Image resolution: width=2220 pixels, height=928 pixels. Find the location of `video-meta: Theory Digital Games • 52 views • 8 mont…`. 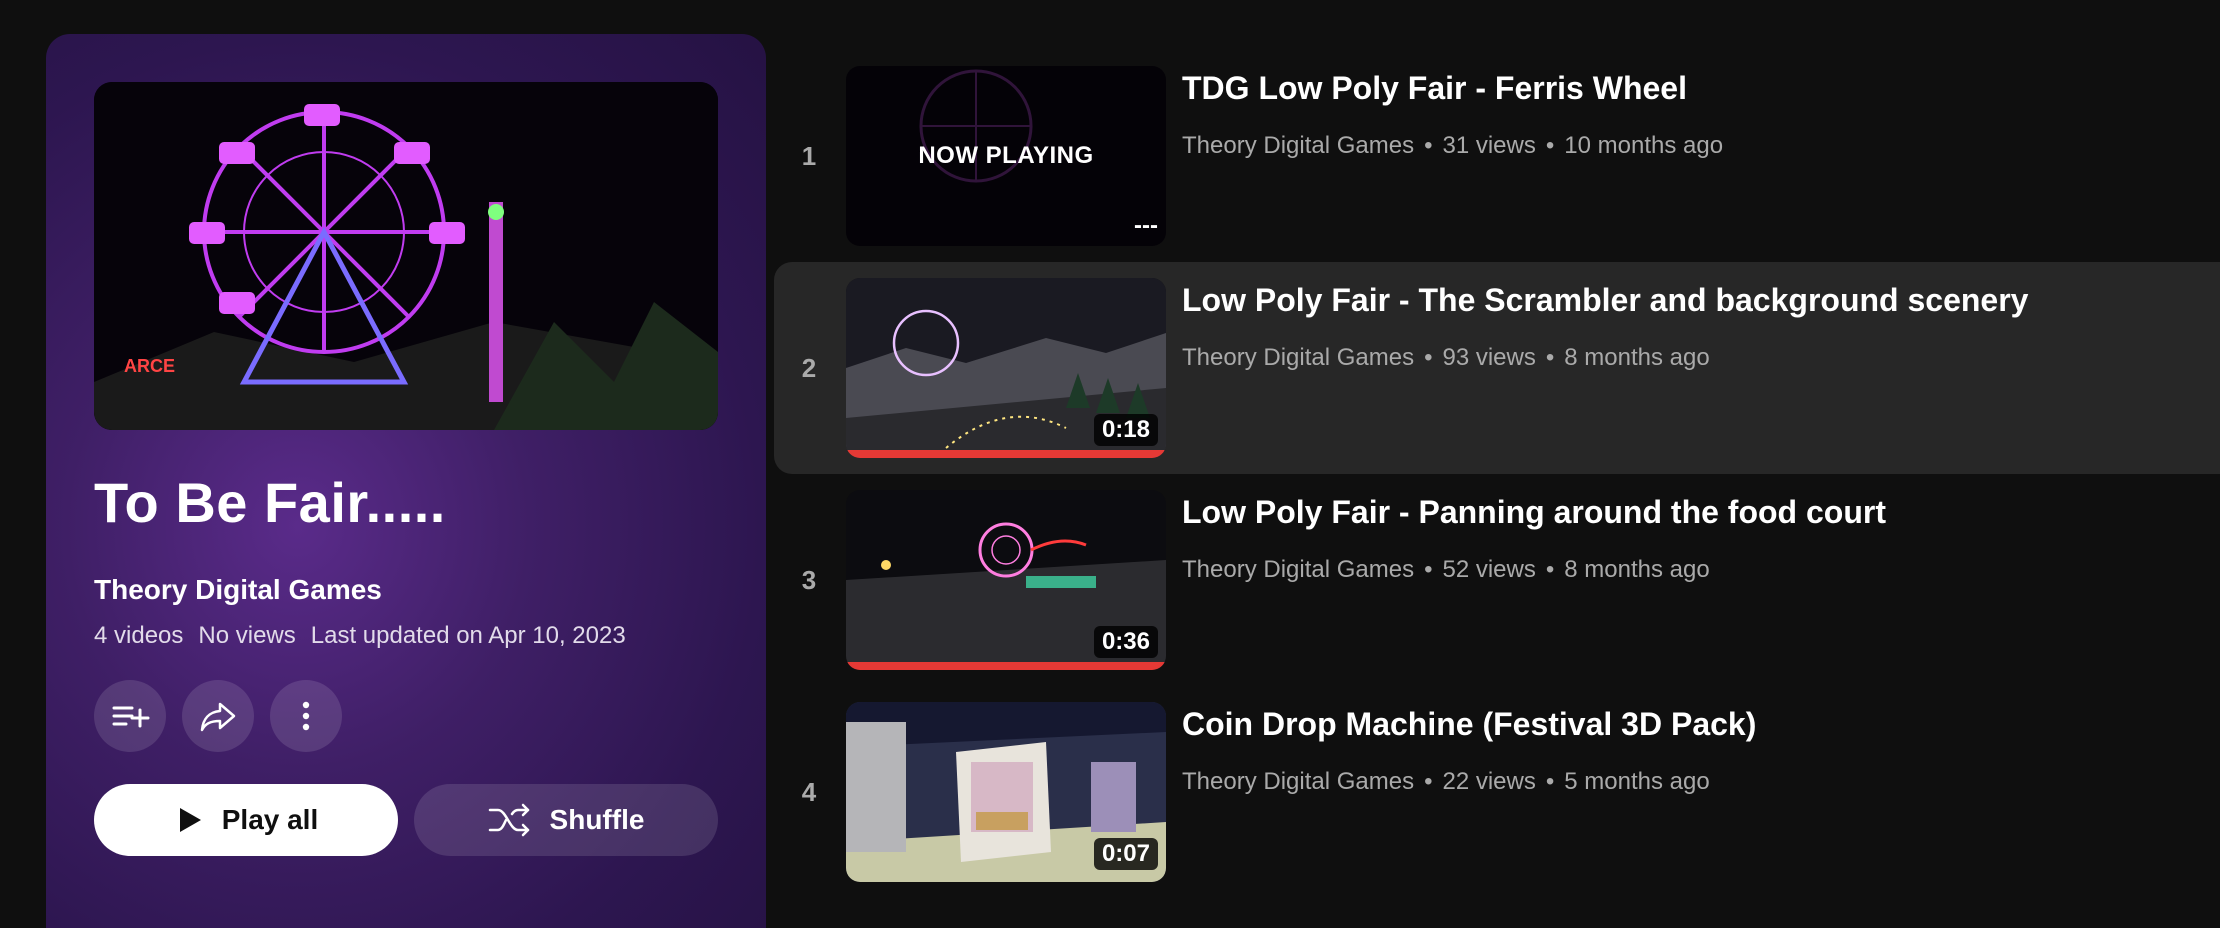

video-meta: Theory Digital Games • 52 views • 8 mont… is located at coordinates (1446, 570).